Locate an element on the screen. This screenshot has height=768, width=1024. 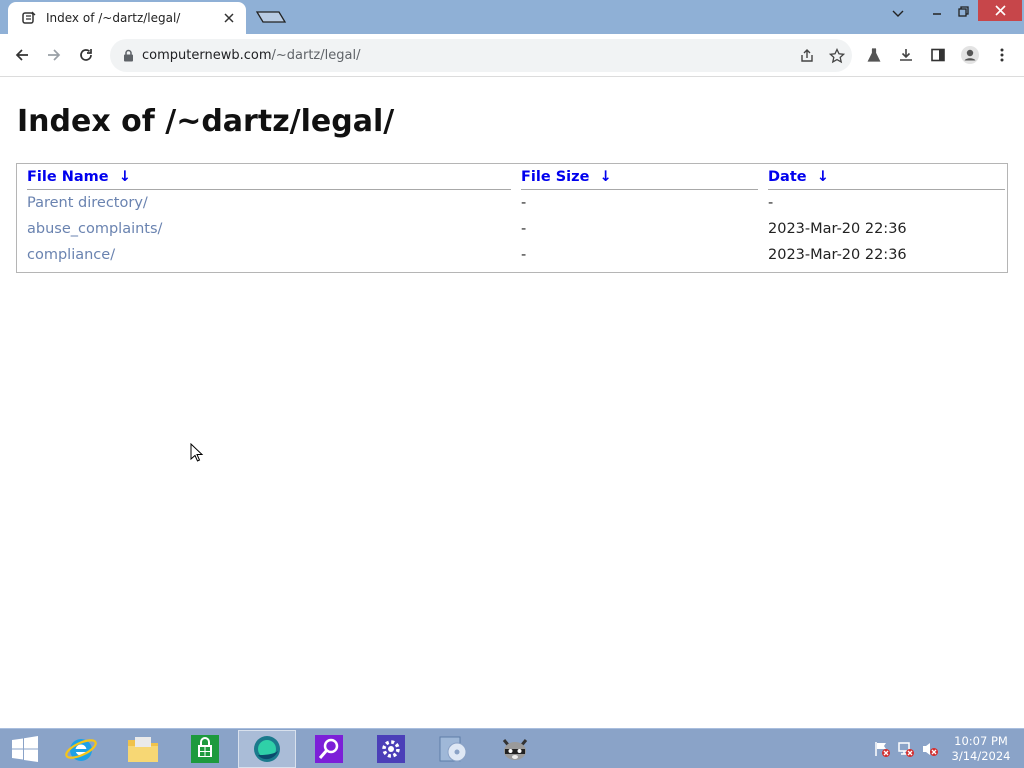
url-path: /~dartz/legal/ is located at coordinates (316, 55).